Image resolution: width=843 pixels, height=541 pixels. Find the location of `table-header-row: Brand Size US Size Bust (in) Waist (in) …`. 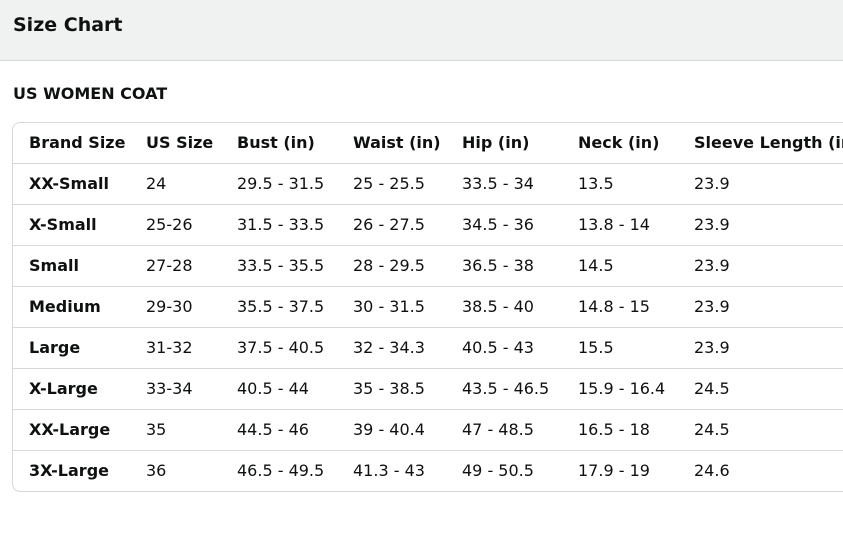

table-header-row: Brand Size US Size Bust (in) Waist (in) … is located at coordinates (428, 143).